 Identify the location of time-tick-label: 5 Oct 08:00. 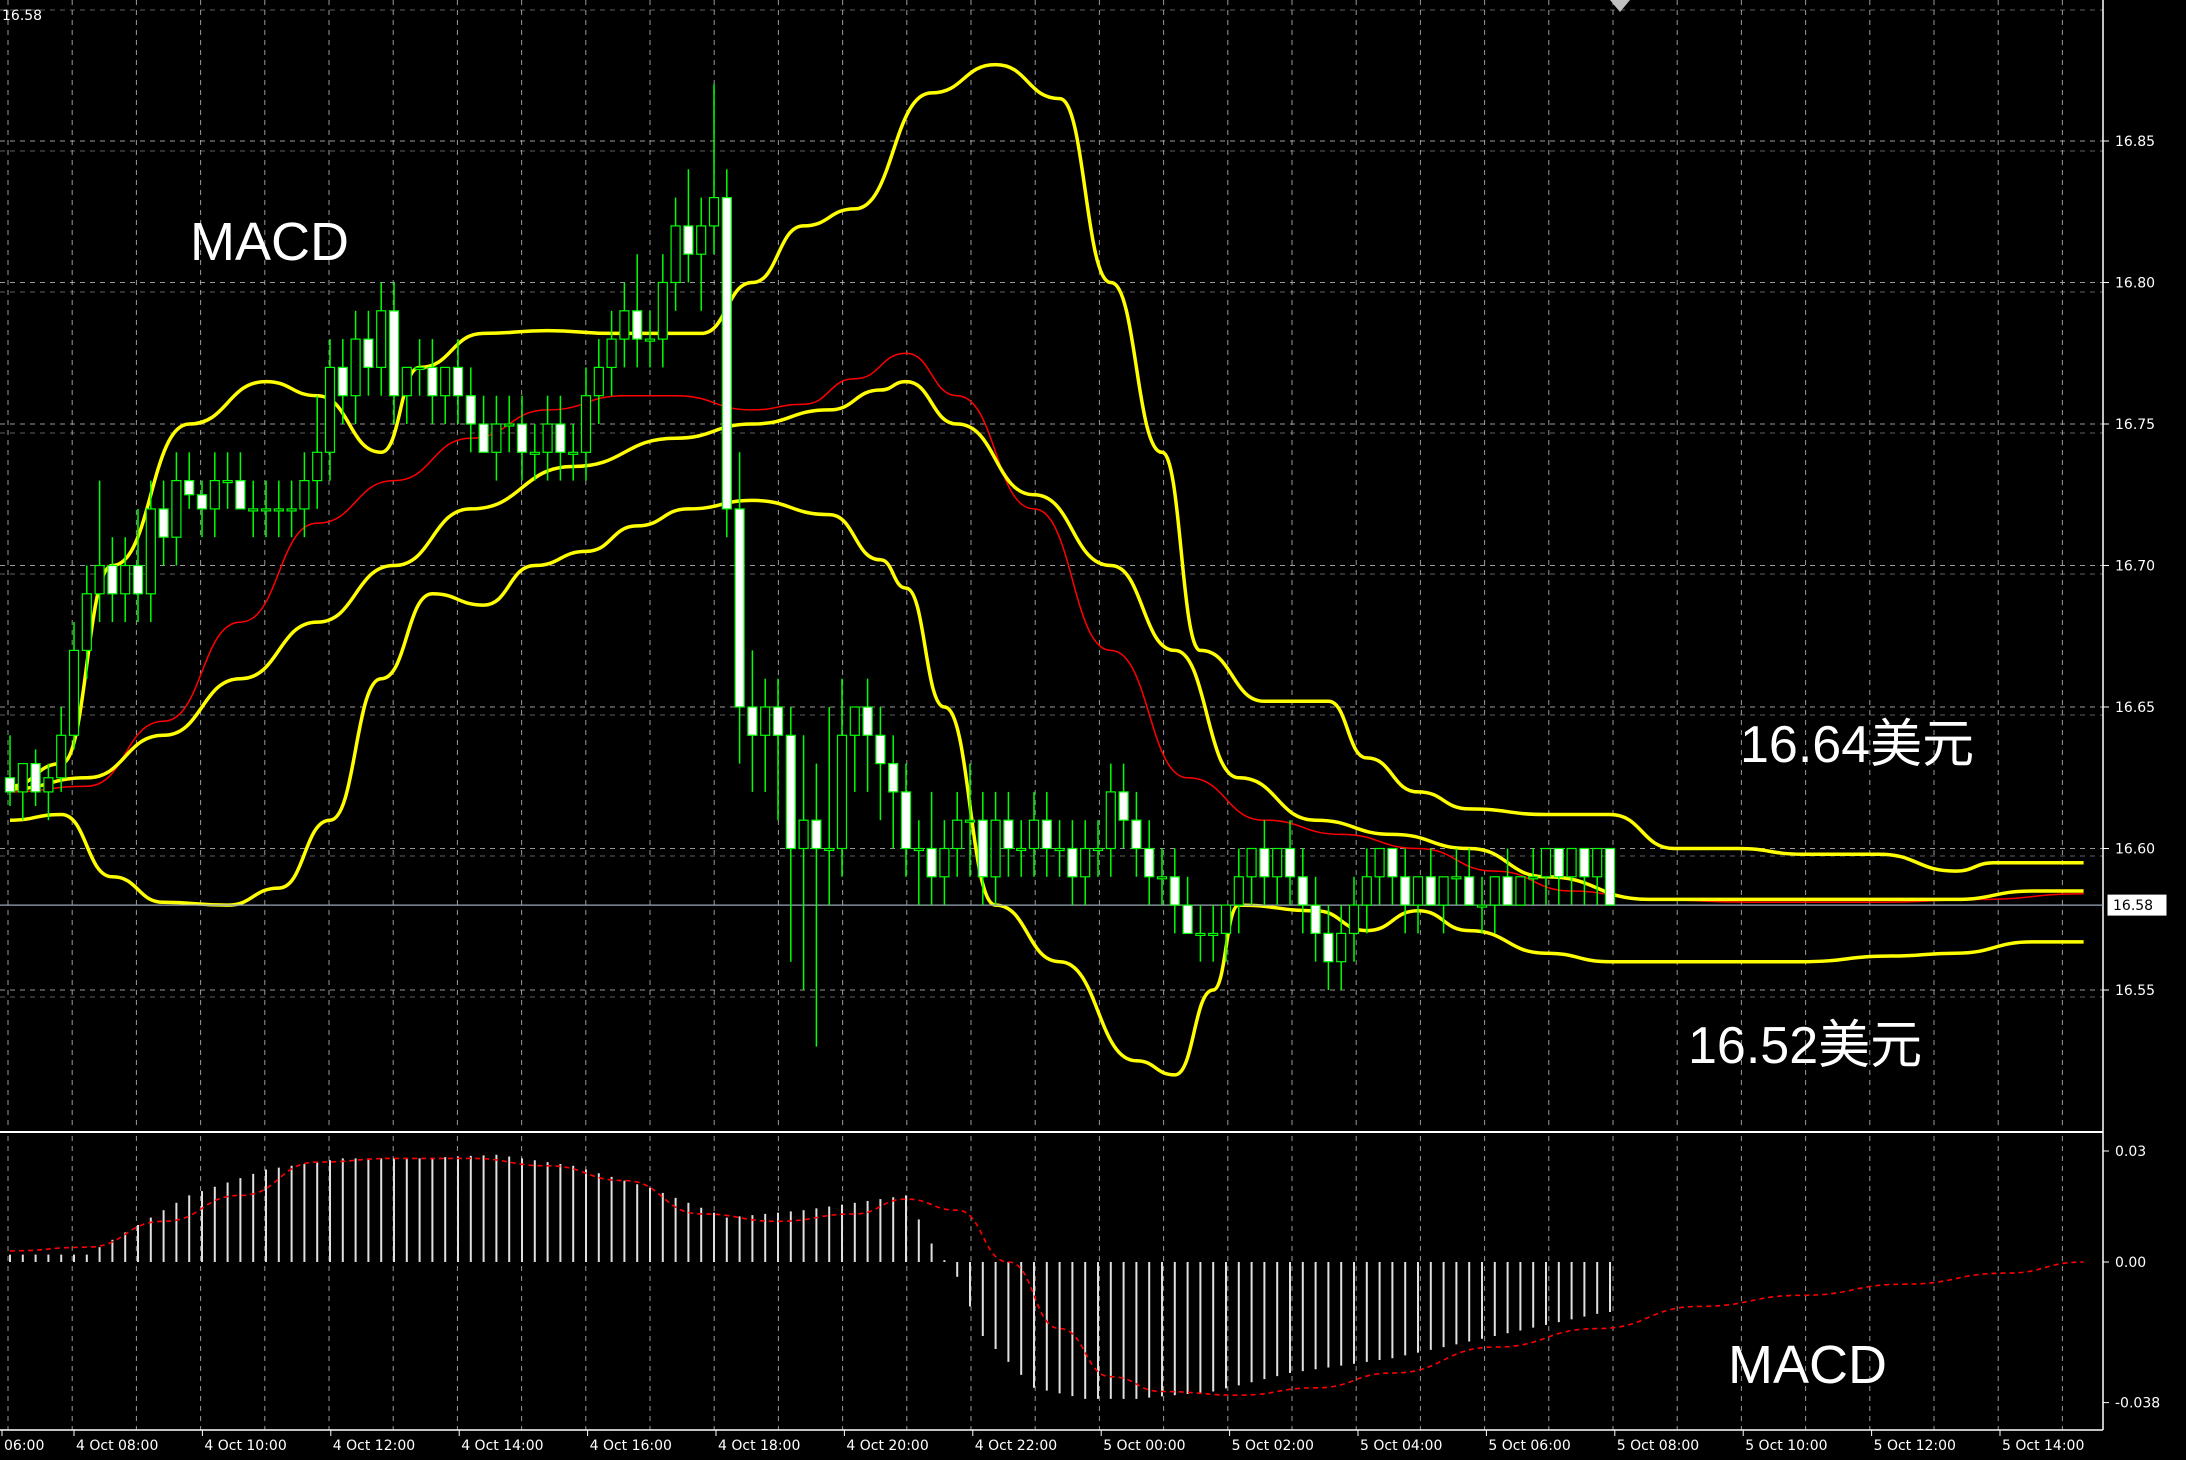
(1658, 1446).